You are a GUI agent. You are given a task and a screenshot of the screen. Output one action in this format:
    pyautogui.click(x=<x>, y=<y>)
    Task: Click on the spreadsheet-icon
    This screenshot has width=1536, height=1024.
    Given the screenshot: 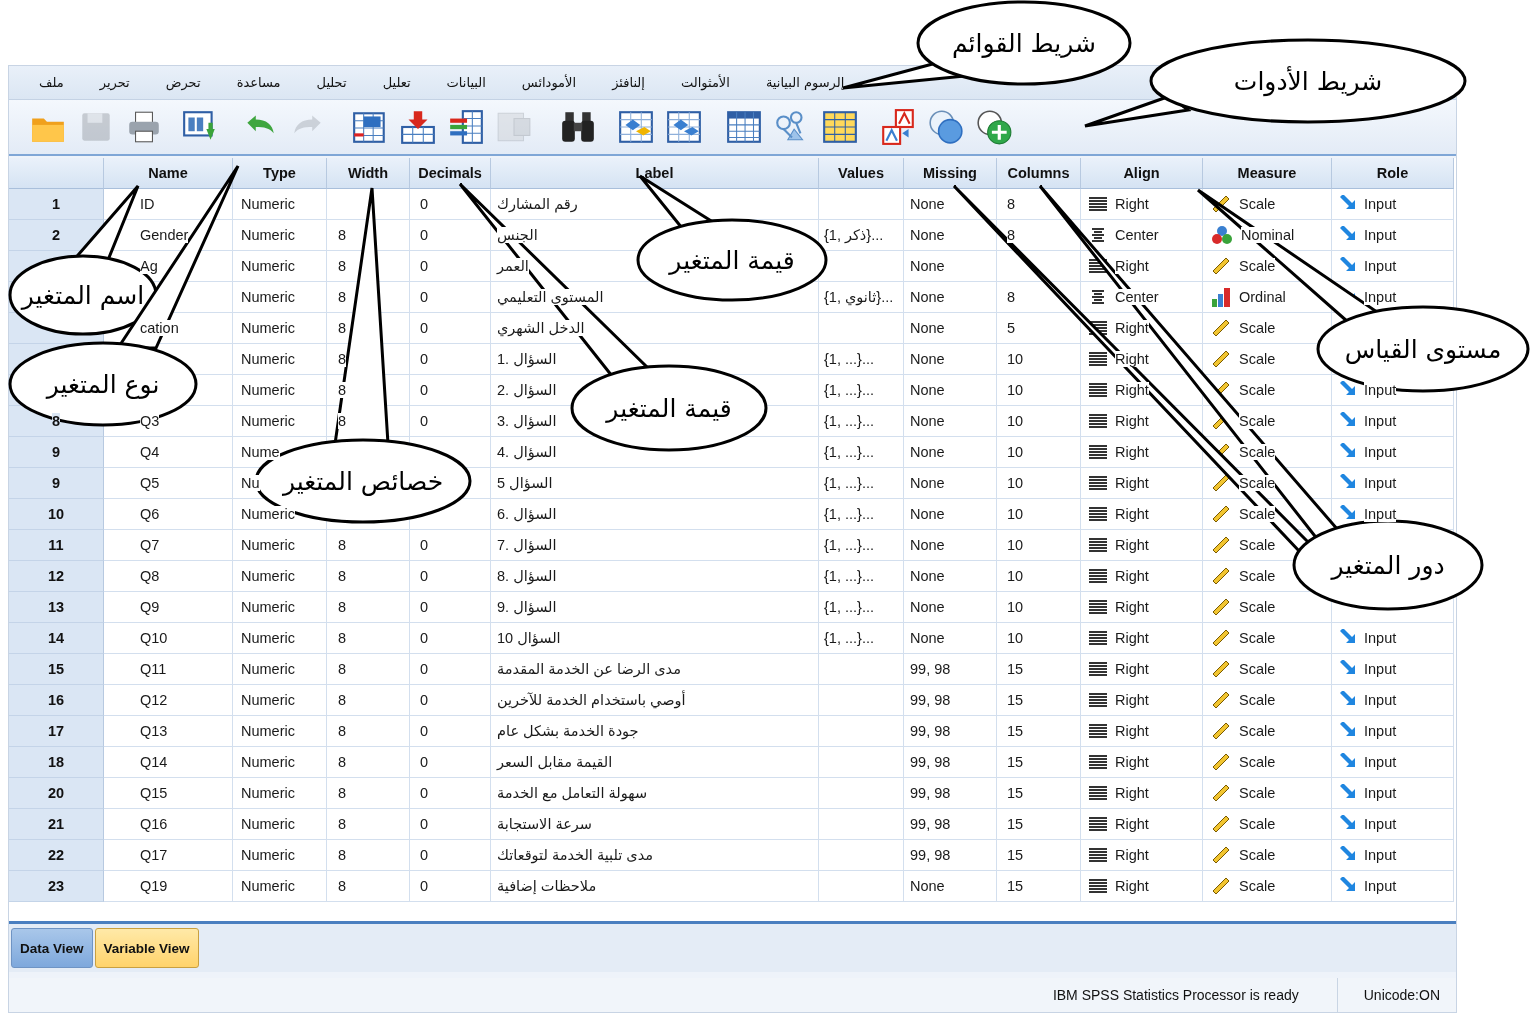 What is the action you would take?
    pyautogui.click(x=840, y=127)
    